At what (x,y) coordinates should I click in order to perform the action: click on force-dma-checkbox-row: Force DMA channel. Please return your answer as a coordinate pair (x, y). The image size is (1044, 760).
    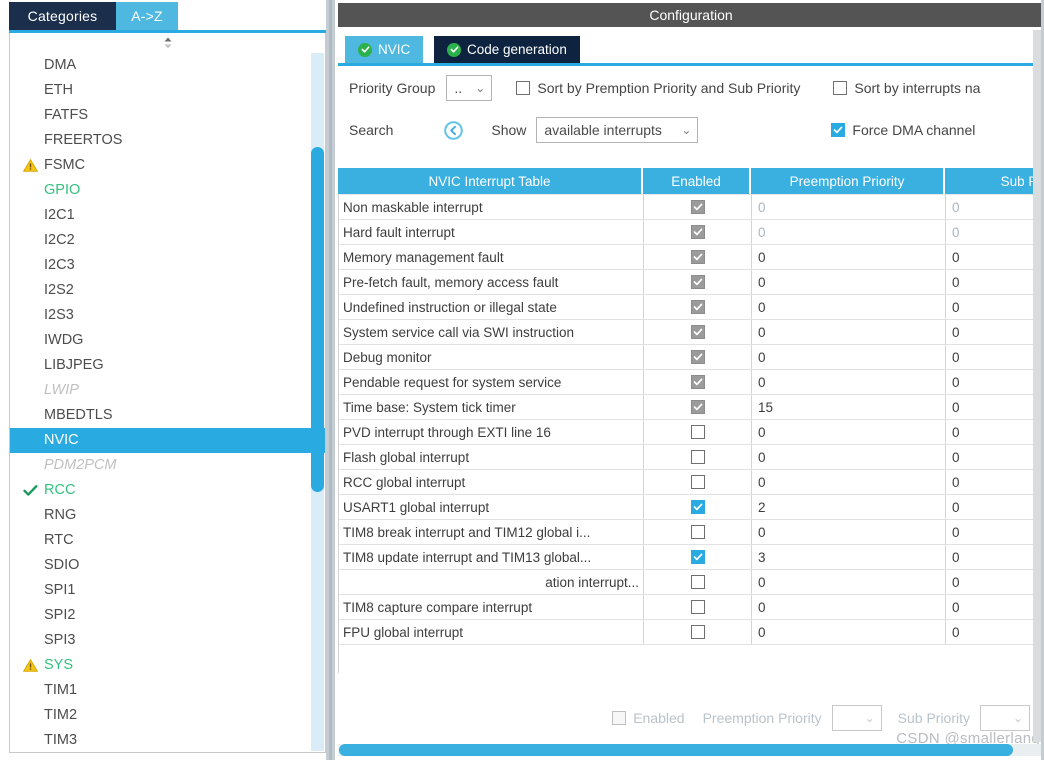
    Looking at the image, I should click on (903, 130).